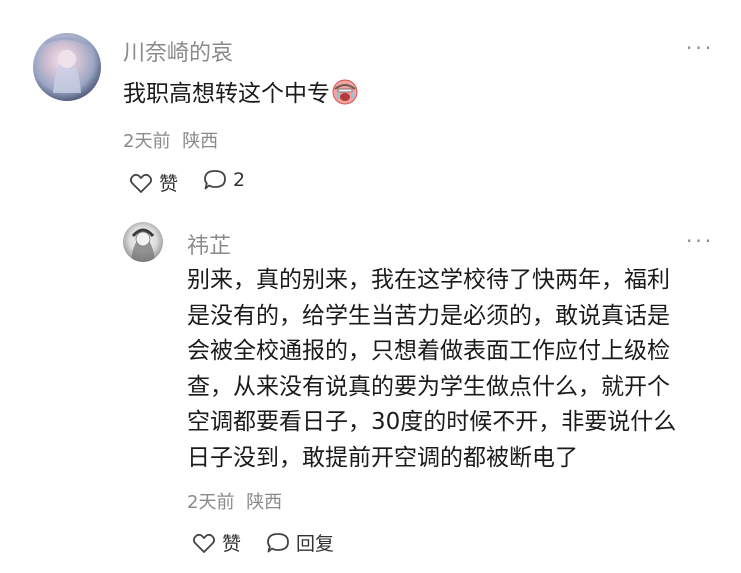 This screenshot has height=573, width=741. What do you see at coordinates (200, 141) in the screenshot?
I see `comment-location: 陕西` at bounding box center [200, 141].